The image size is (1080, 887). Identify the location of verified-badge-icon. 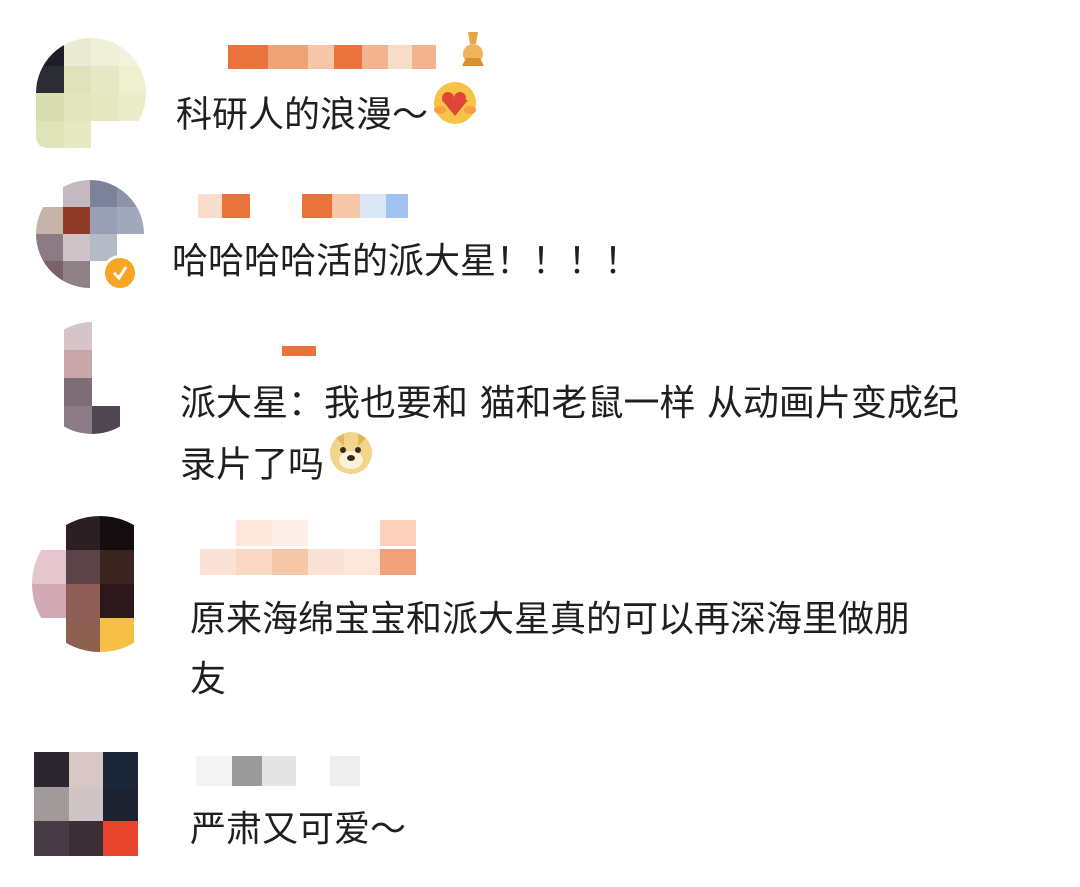
(120, 273).